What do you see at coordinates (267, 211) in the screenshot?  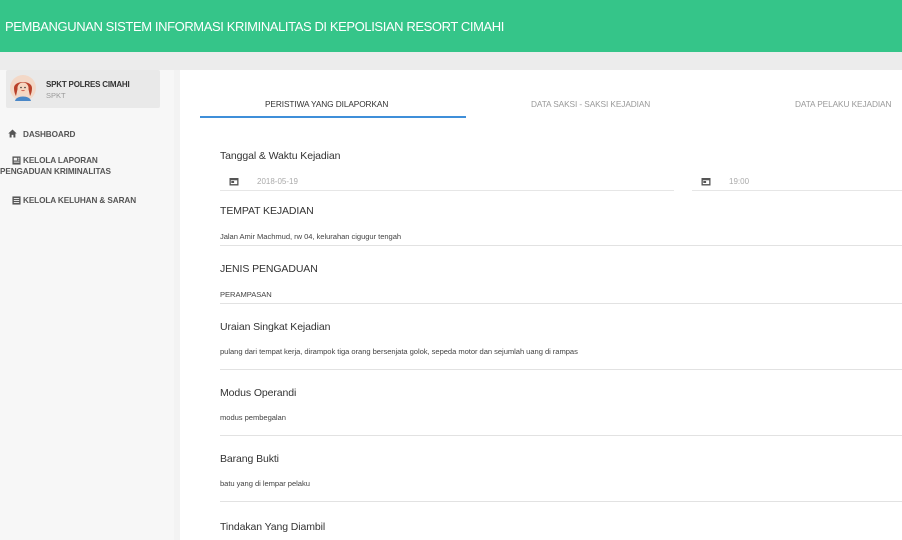 I see `field-label-tempat-kejadian: TEMPAT KEJADIAN` at bounding box center [267, 211].